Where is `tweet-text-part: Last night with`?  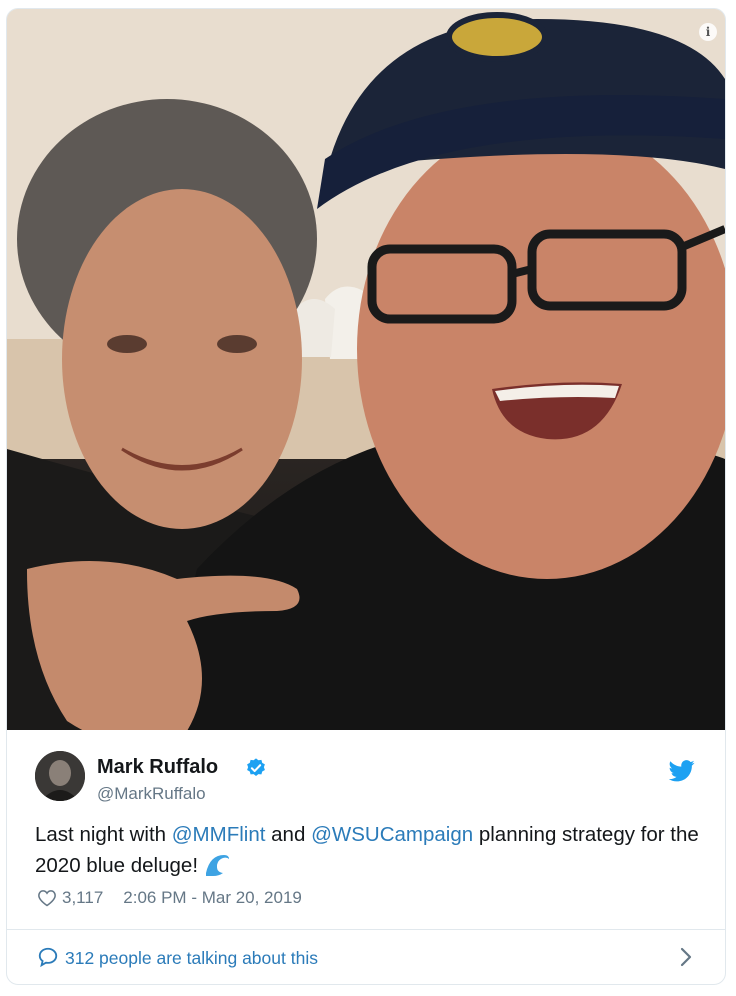
tweet-text-part: Last night with is located at coordinates (103, 834).